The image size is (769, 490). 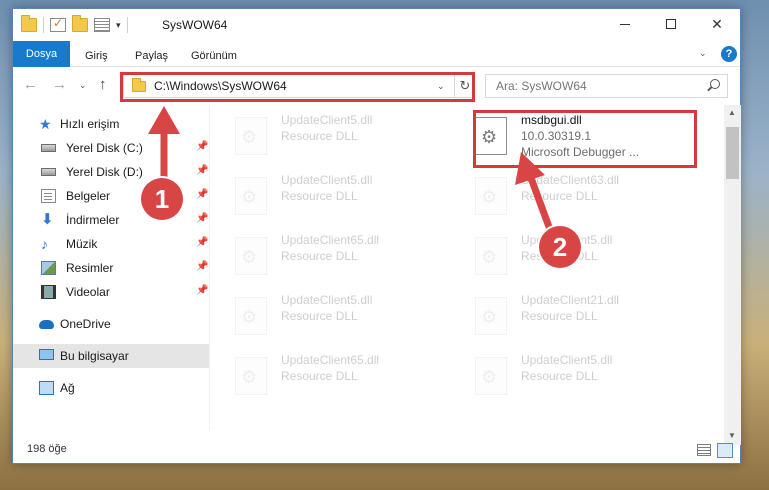 I want to click on expand-ribbon-chevron-icon: ⌄, so click(x=703, y=53).